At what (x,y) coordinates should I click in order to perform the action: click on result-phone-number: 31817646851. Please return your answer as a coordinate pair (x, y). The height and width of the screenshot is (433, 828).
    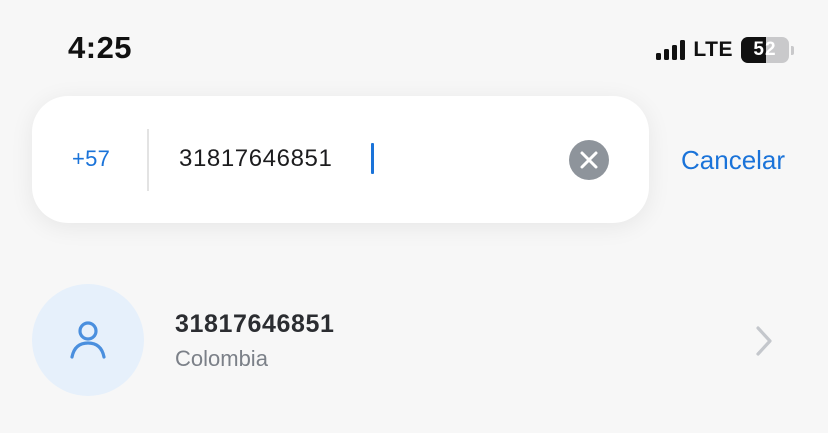
    Looking at the image, I should click on (255, 324).